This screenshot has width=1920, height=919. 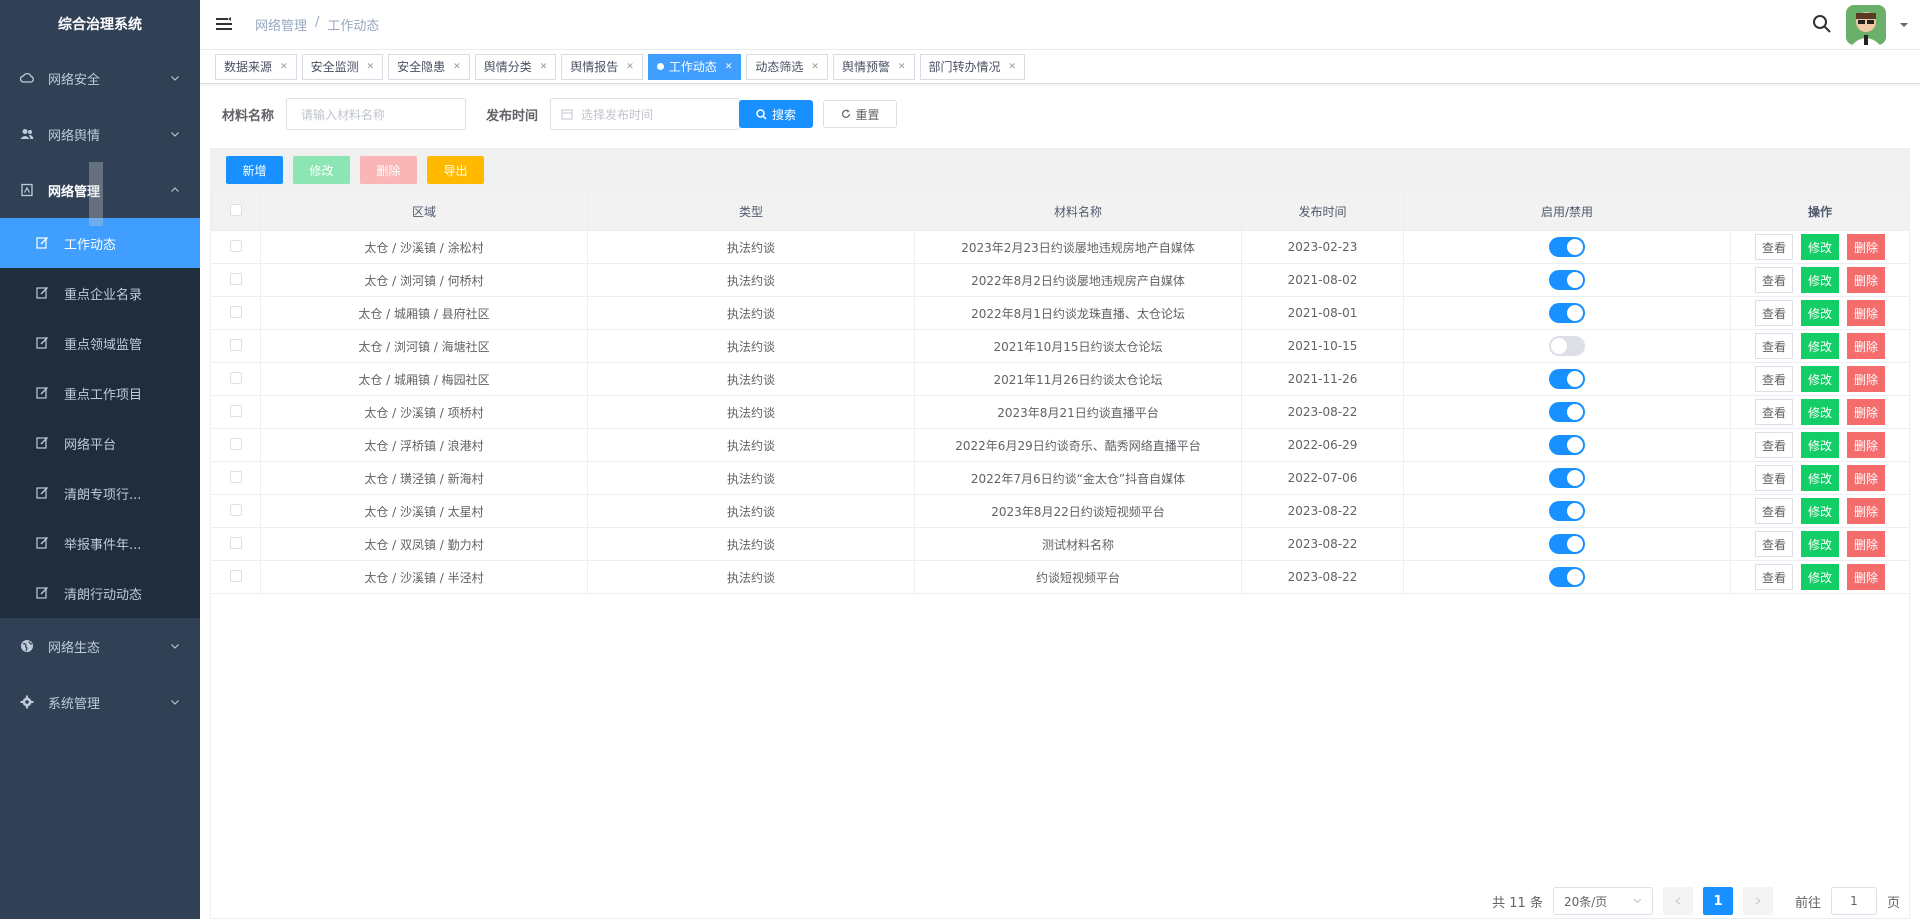 I want to click on tag-8: 部门转办情况 ✕, so click(x=972, y=66).